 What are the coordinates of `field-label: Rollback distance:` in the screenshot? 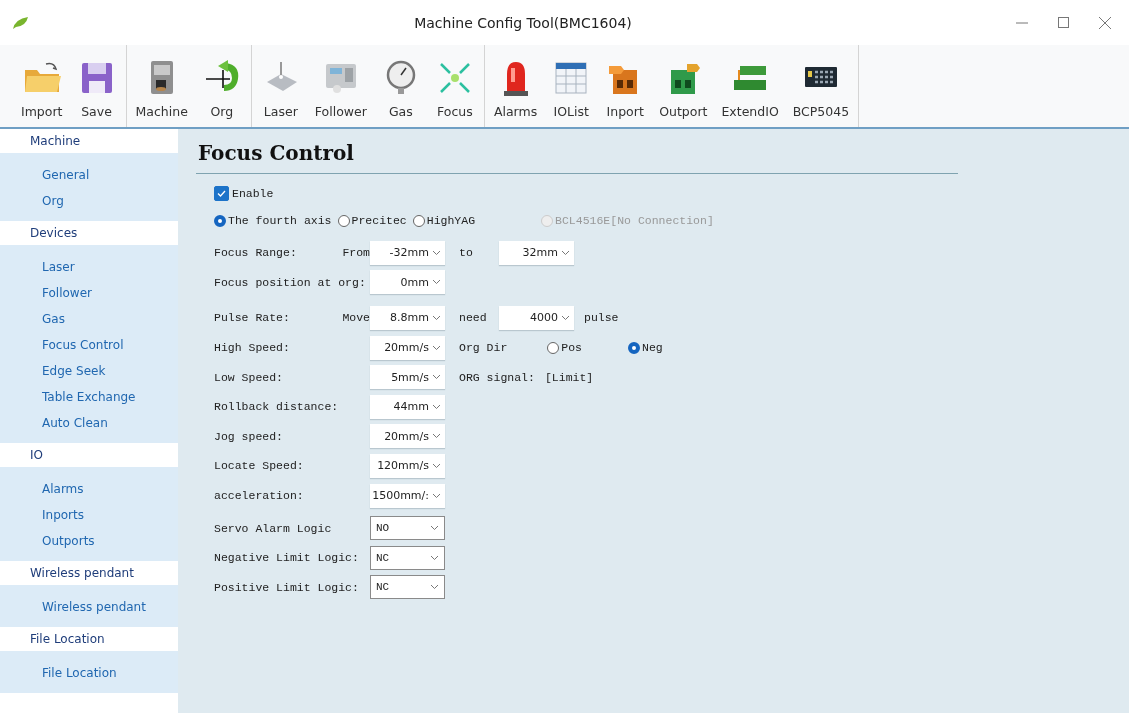 It's located at (276, 407).